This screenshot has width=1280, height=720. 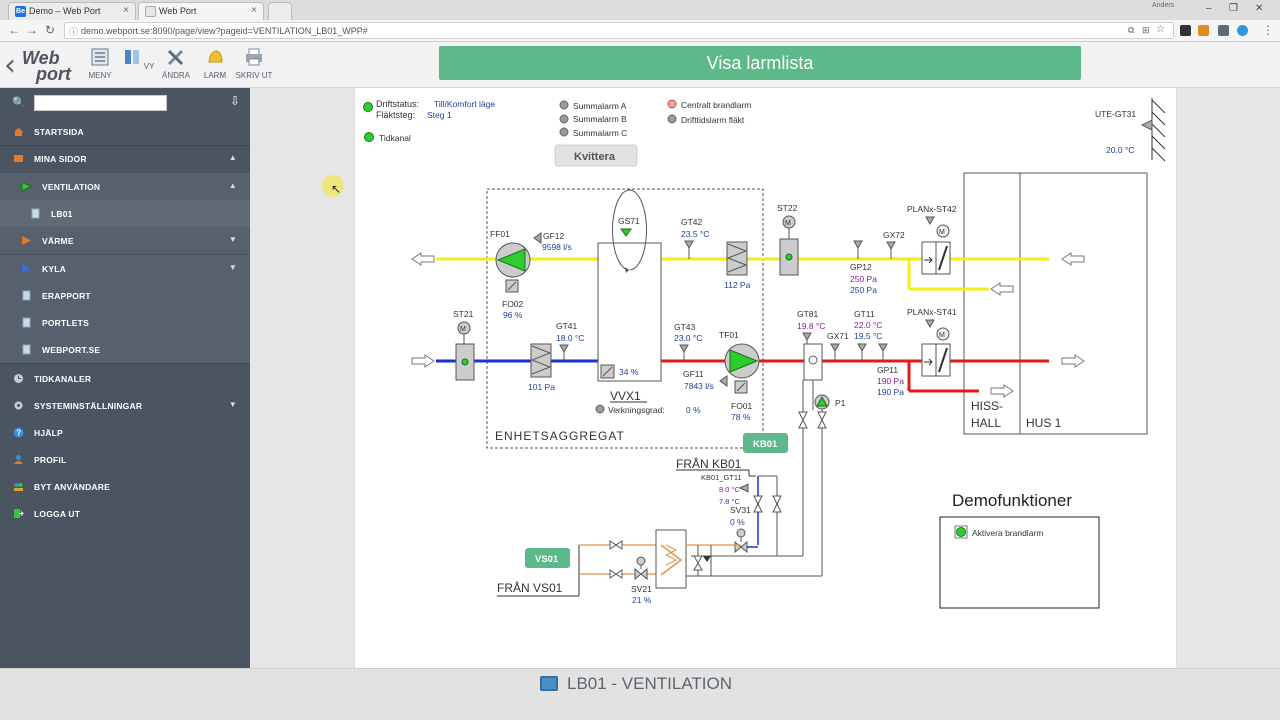 I want to click on drift-status-indicator, so click(x=368, y=107).